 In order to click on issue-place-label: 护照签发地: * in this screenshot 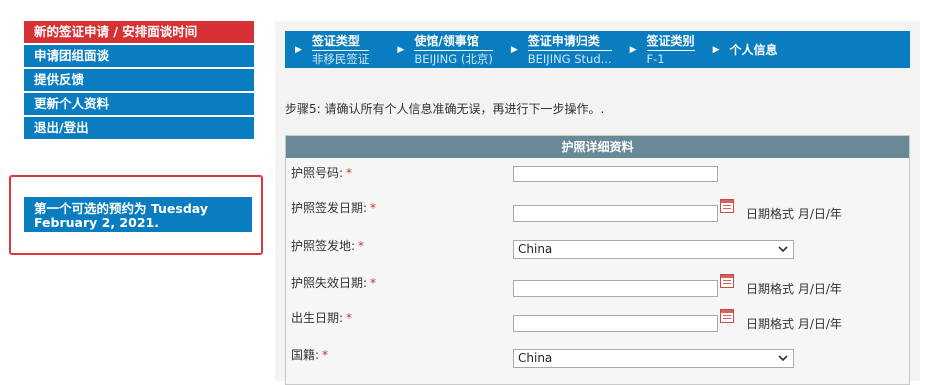, I will do `click(328, 246)`.